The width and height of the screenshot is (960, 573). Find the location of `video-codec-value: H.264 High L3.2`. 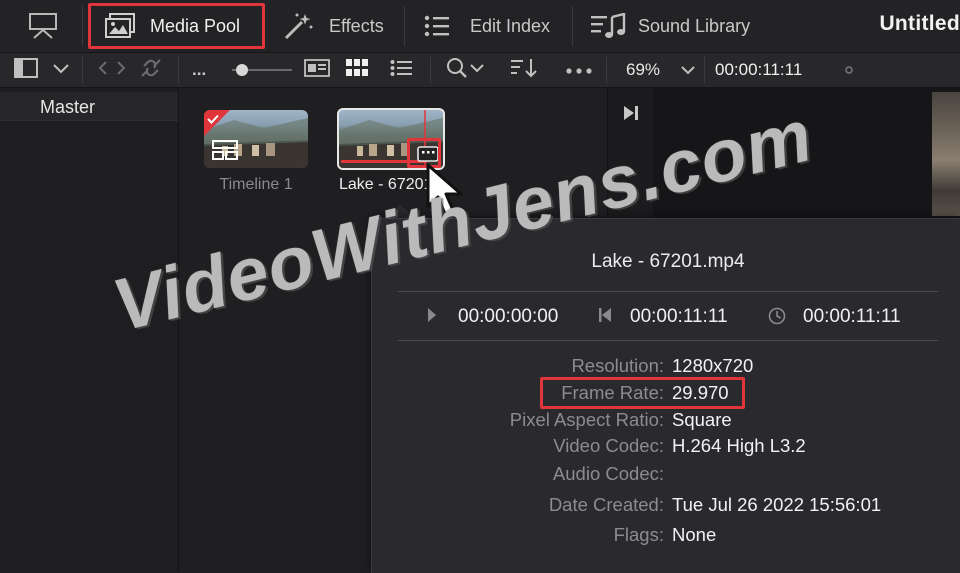

video-codec-value: H.264 High L3.2 is located at coordinates (739, 445).